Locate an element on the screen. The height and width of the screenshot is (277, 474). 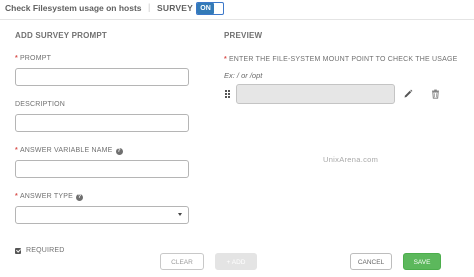
cancel-button: CANCEL is located at coordinates (371, 261).